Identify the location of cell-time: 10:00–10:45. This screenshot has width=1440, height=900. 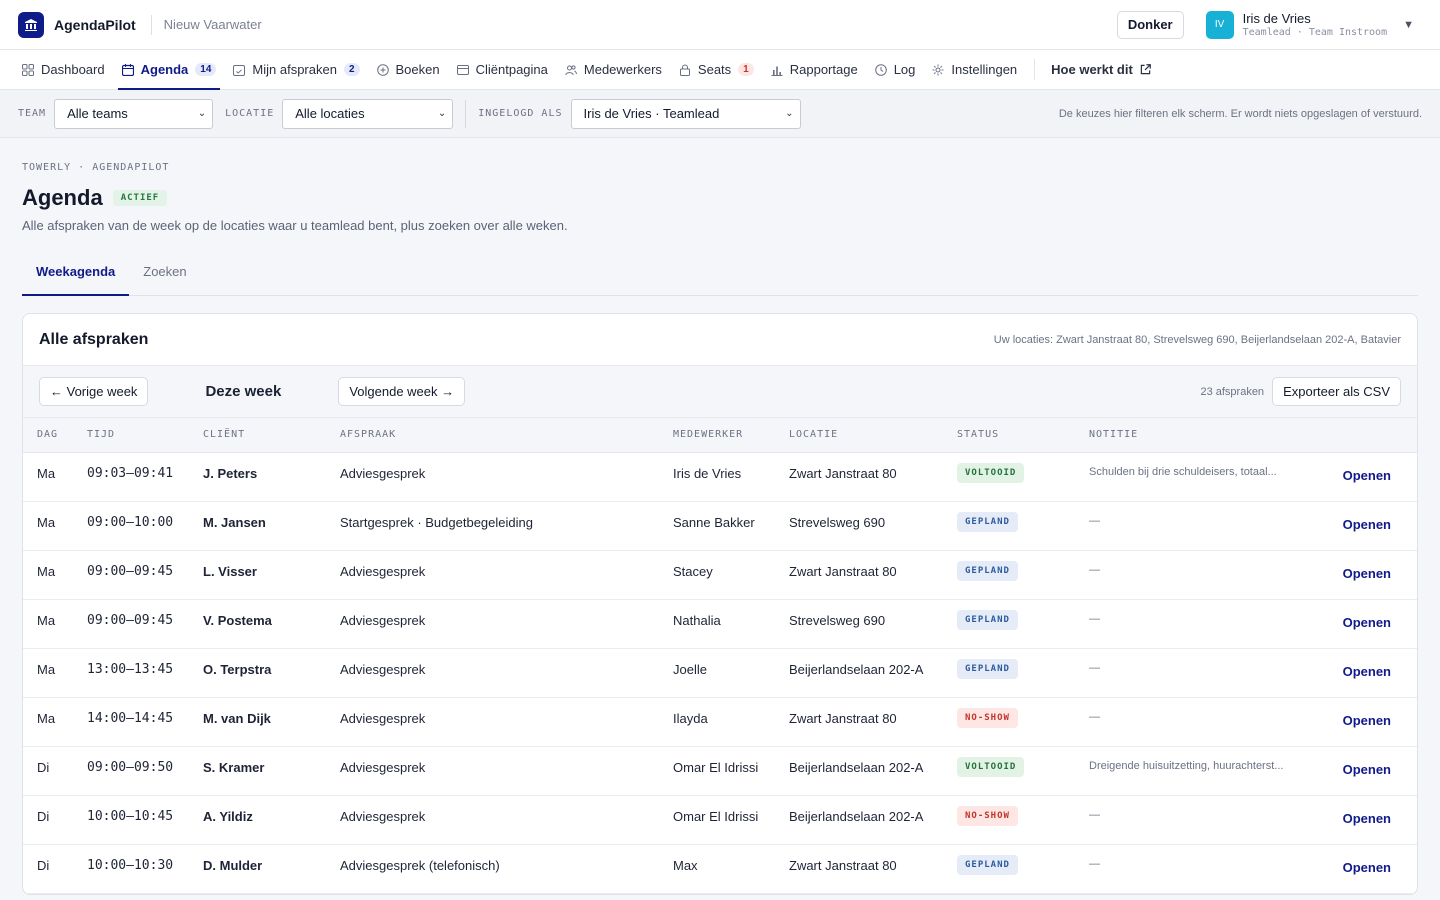
(145, 820).